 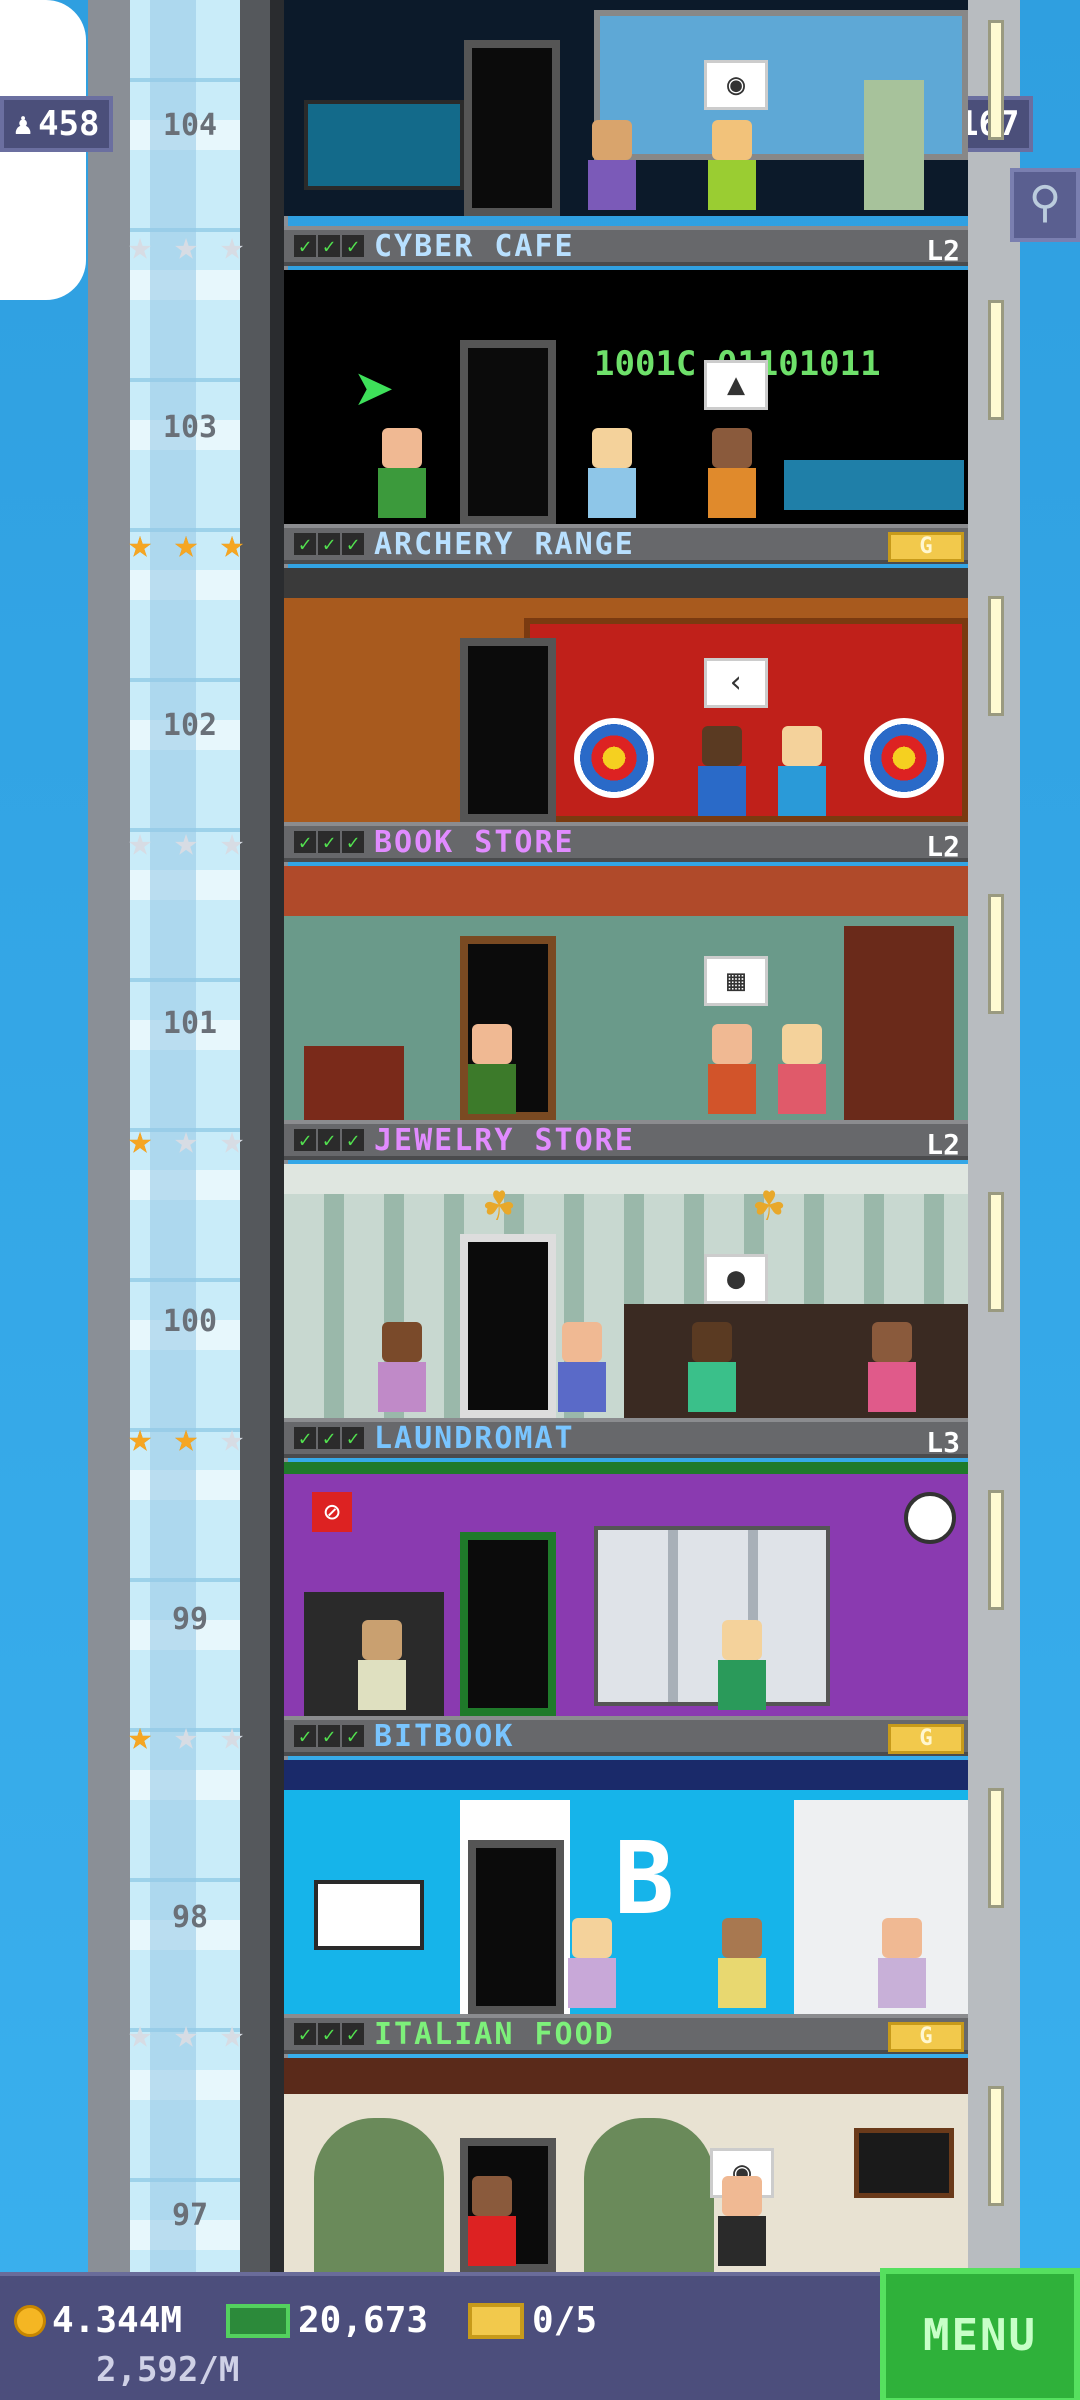 What do you see at coordinates (769, 1203) in the screenshot?
I see `chandelier-icon: ☘` at bounding box center [769, 1203].